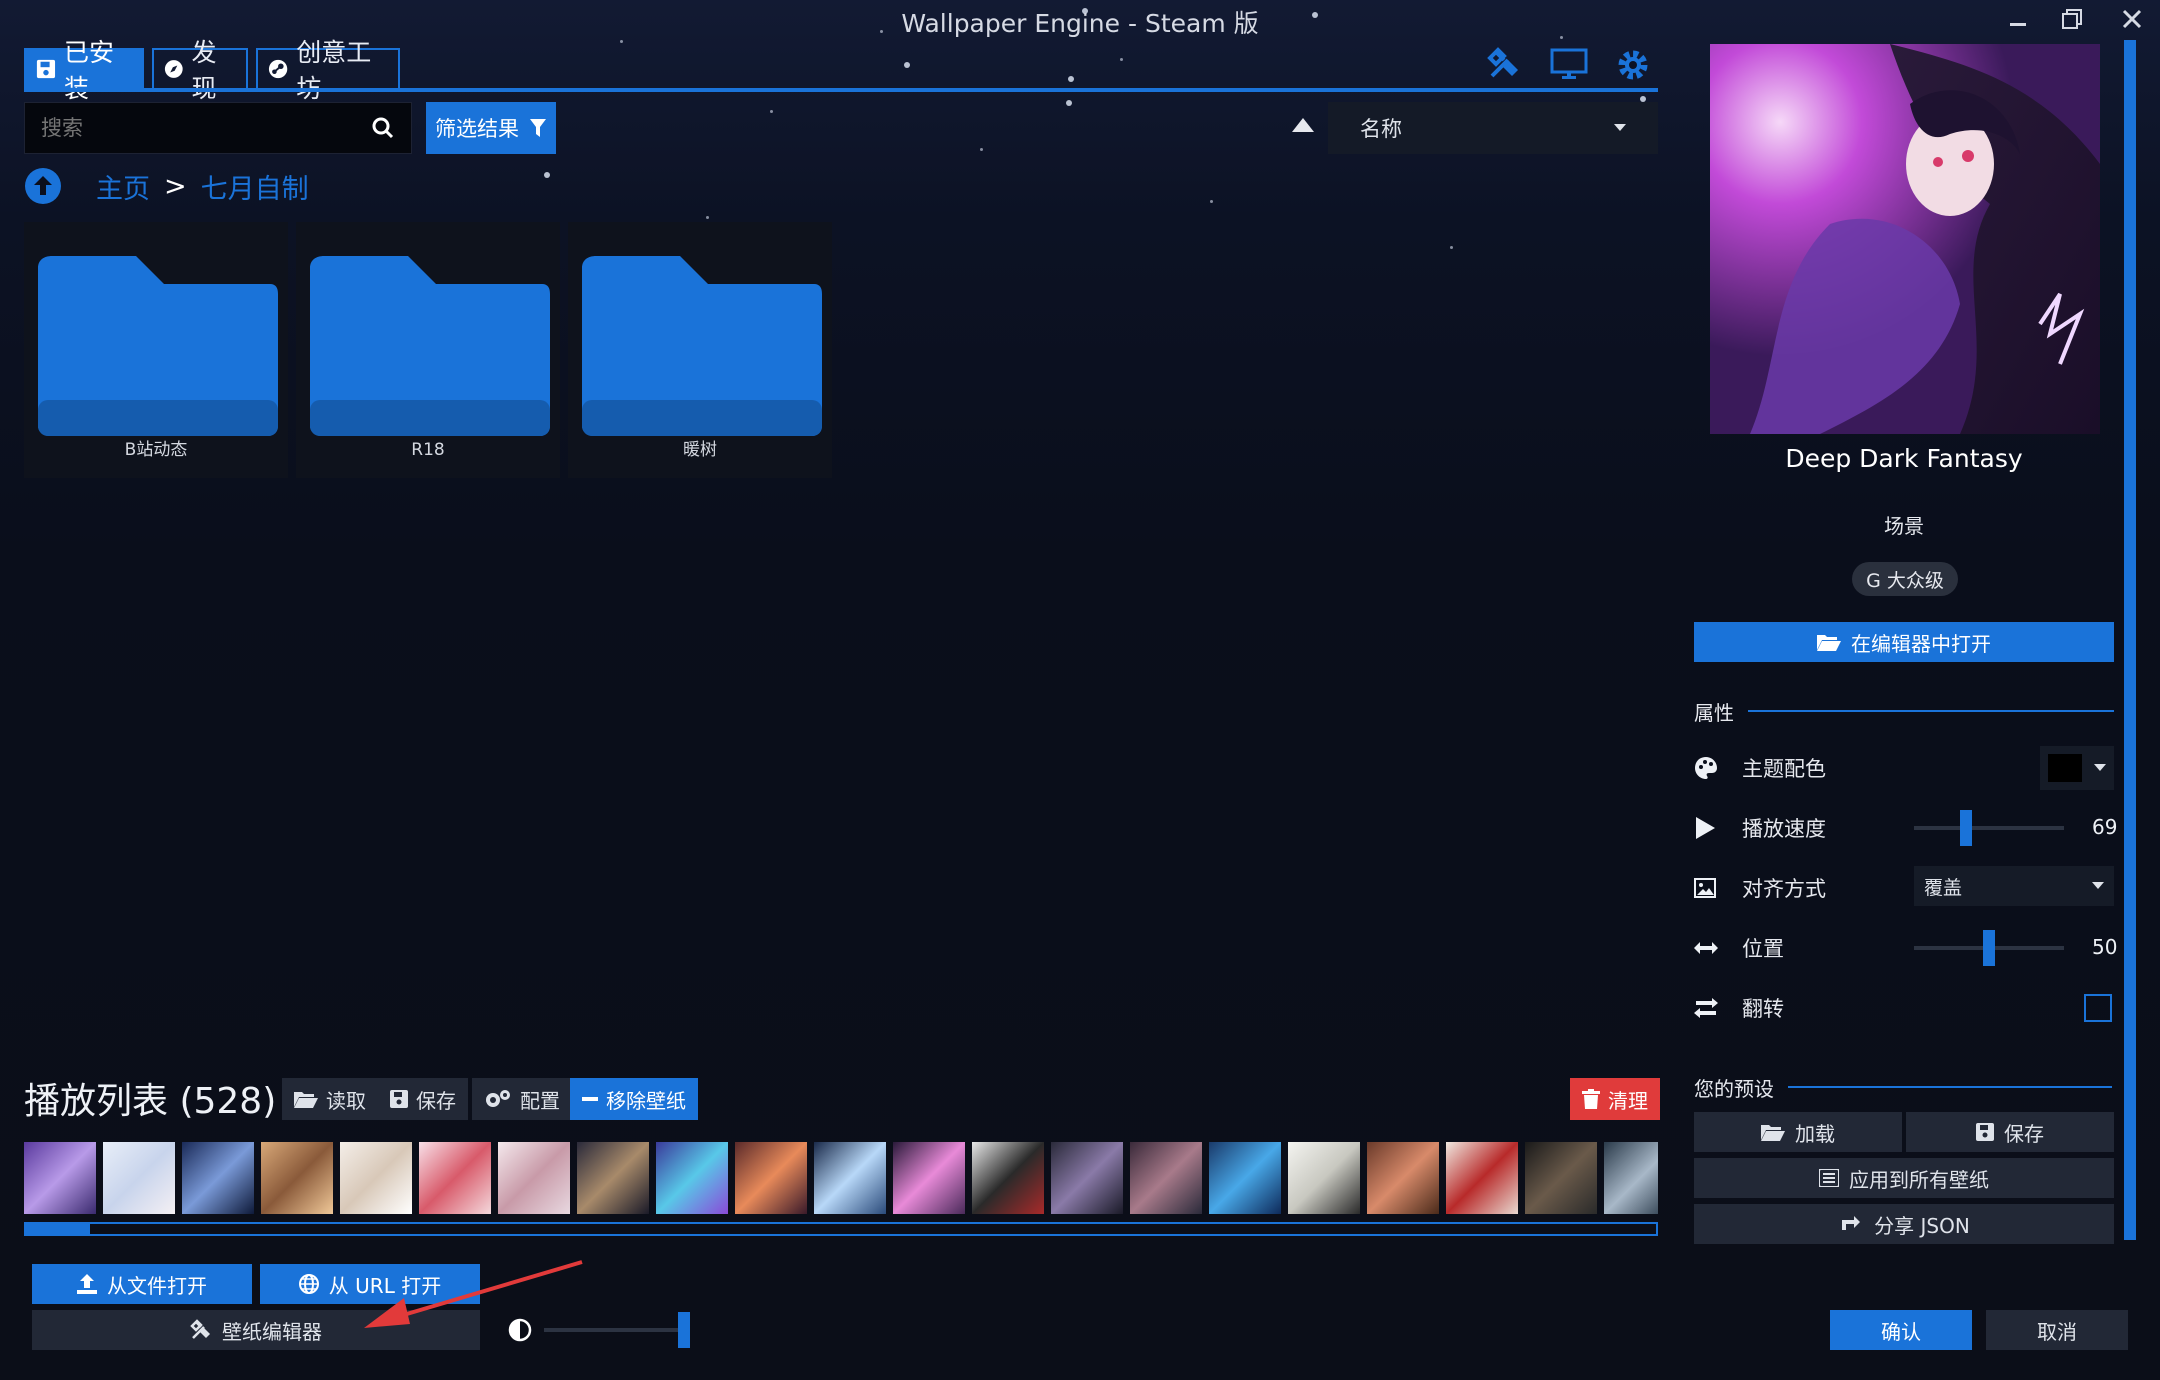 This screenshot has height=1380, width=2160. What do you see at coordinates (2014, 886) in the screenshot?
I see `alignment-select: 覆盖` at bounding box center [2014, 886].